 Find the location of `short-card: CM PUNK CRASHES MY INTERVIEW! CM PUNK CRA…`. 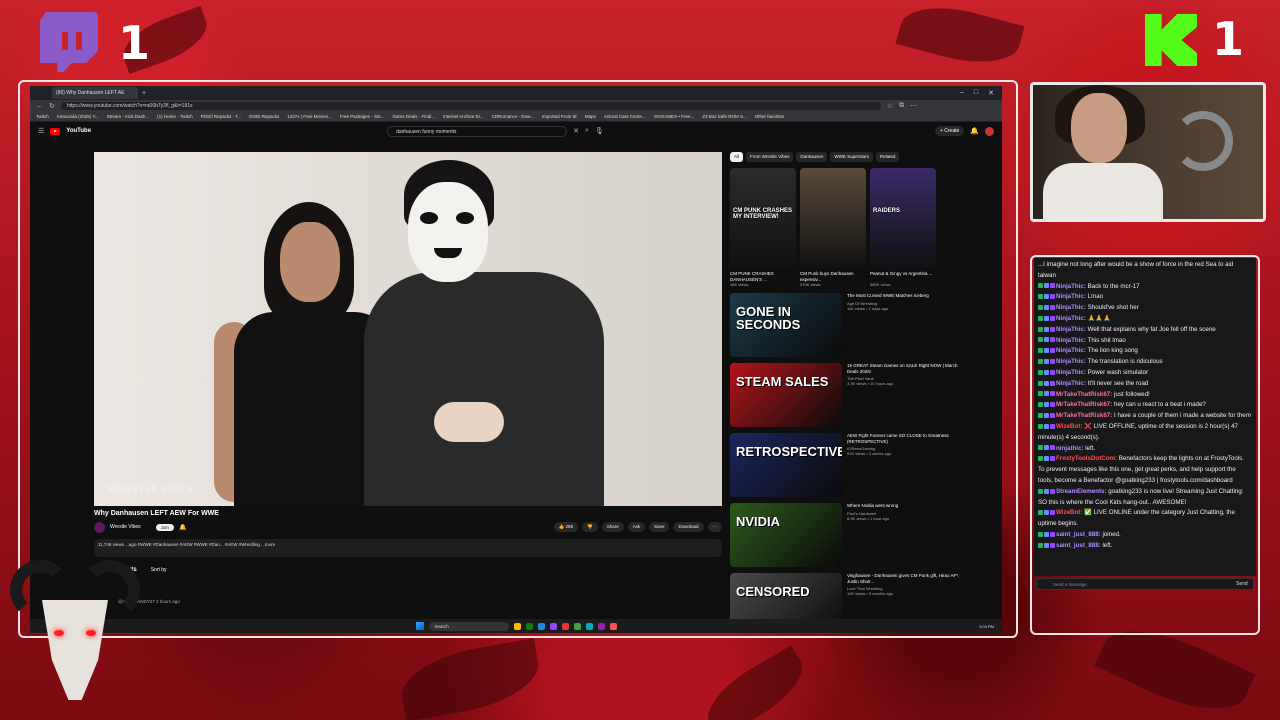

short-card: CM PUNK CRASHES MY INTERVIEW! CM PUNK CRA… is located at coordinates (763, 227).